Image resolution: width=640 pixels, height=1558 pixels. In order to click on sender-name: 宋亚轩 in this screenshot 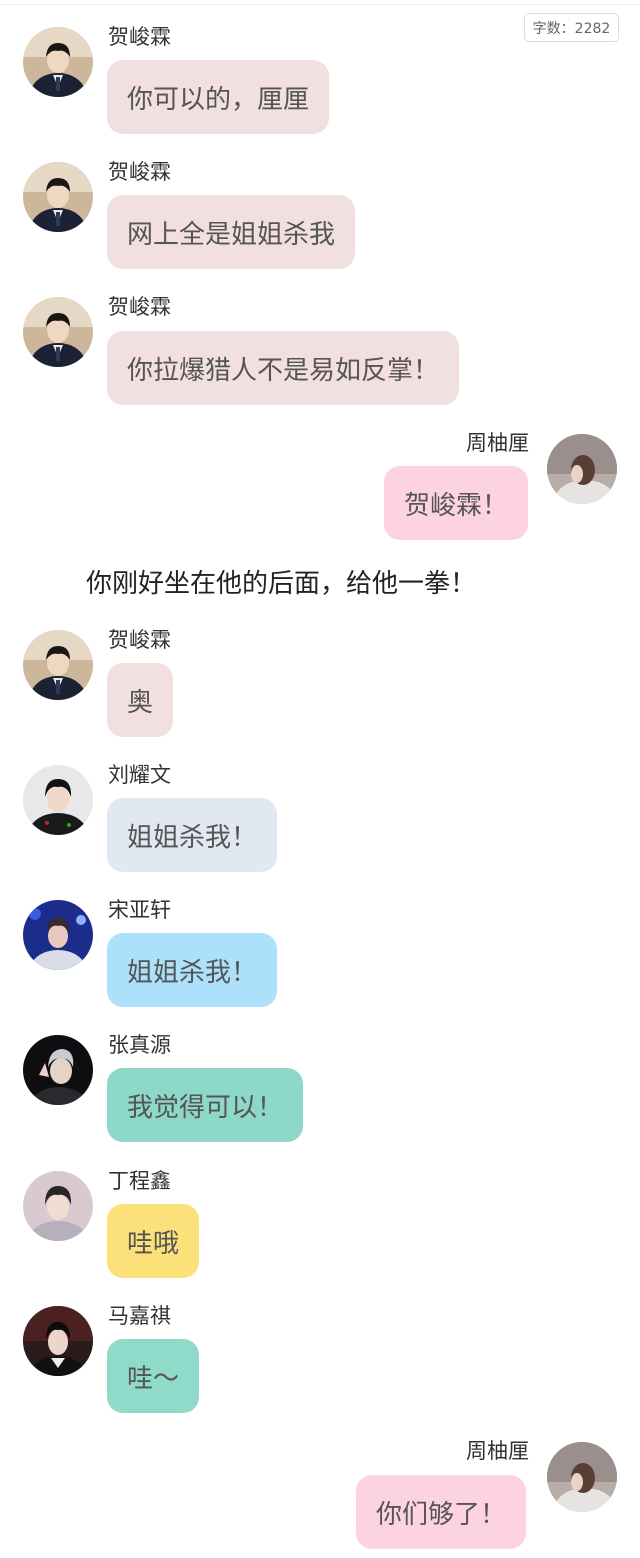, I will do `click(139, 910)`.